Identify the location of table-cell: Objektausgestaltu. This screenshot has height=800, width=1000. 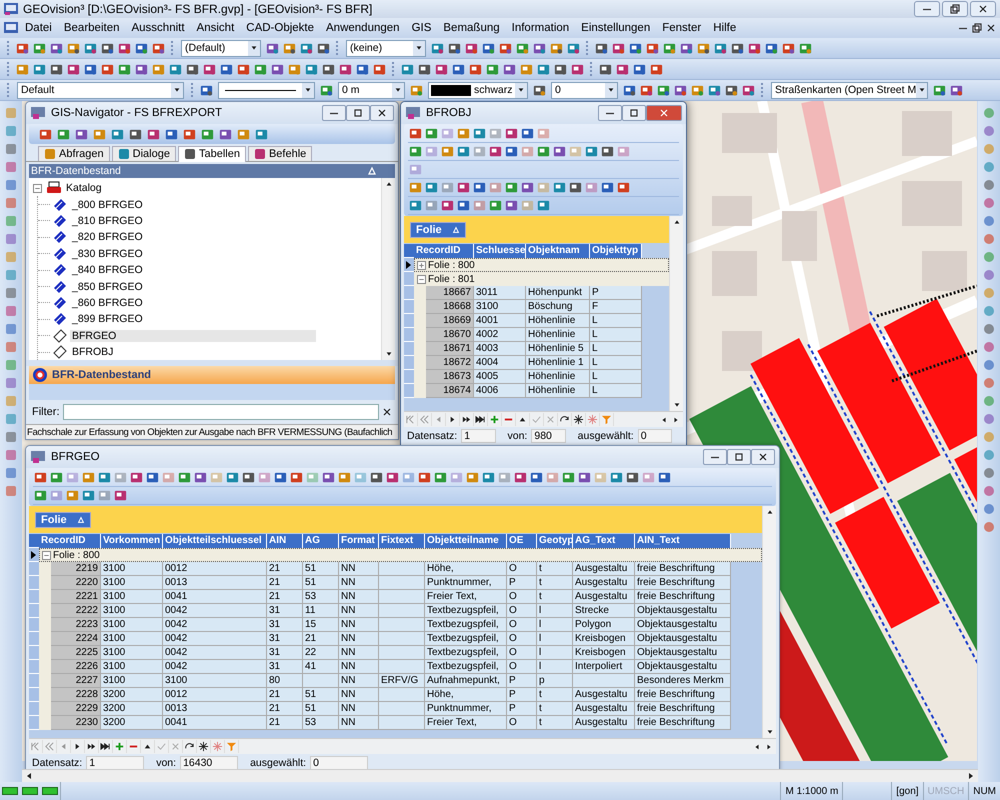
(683, 667).